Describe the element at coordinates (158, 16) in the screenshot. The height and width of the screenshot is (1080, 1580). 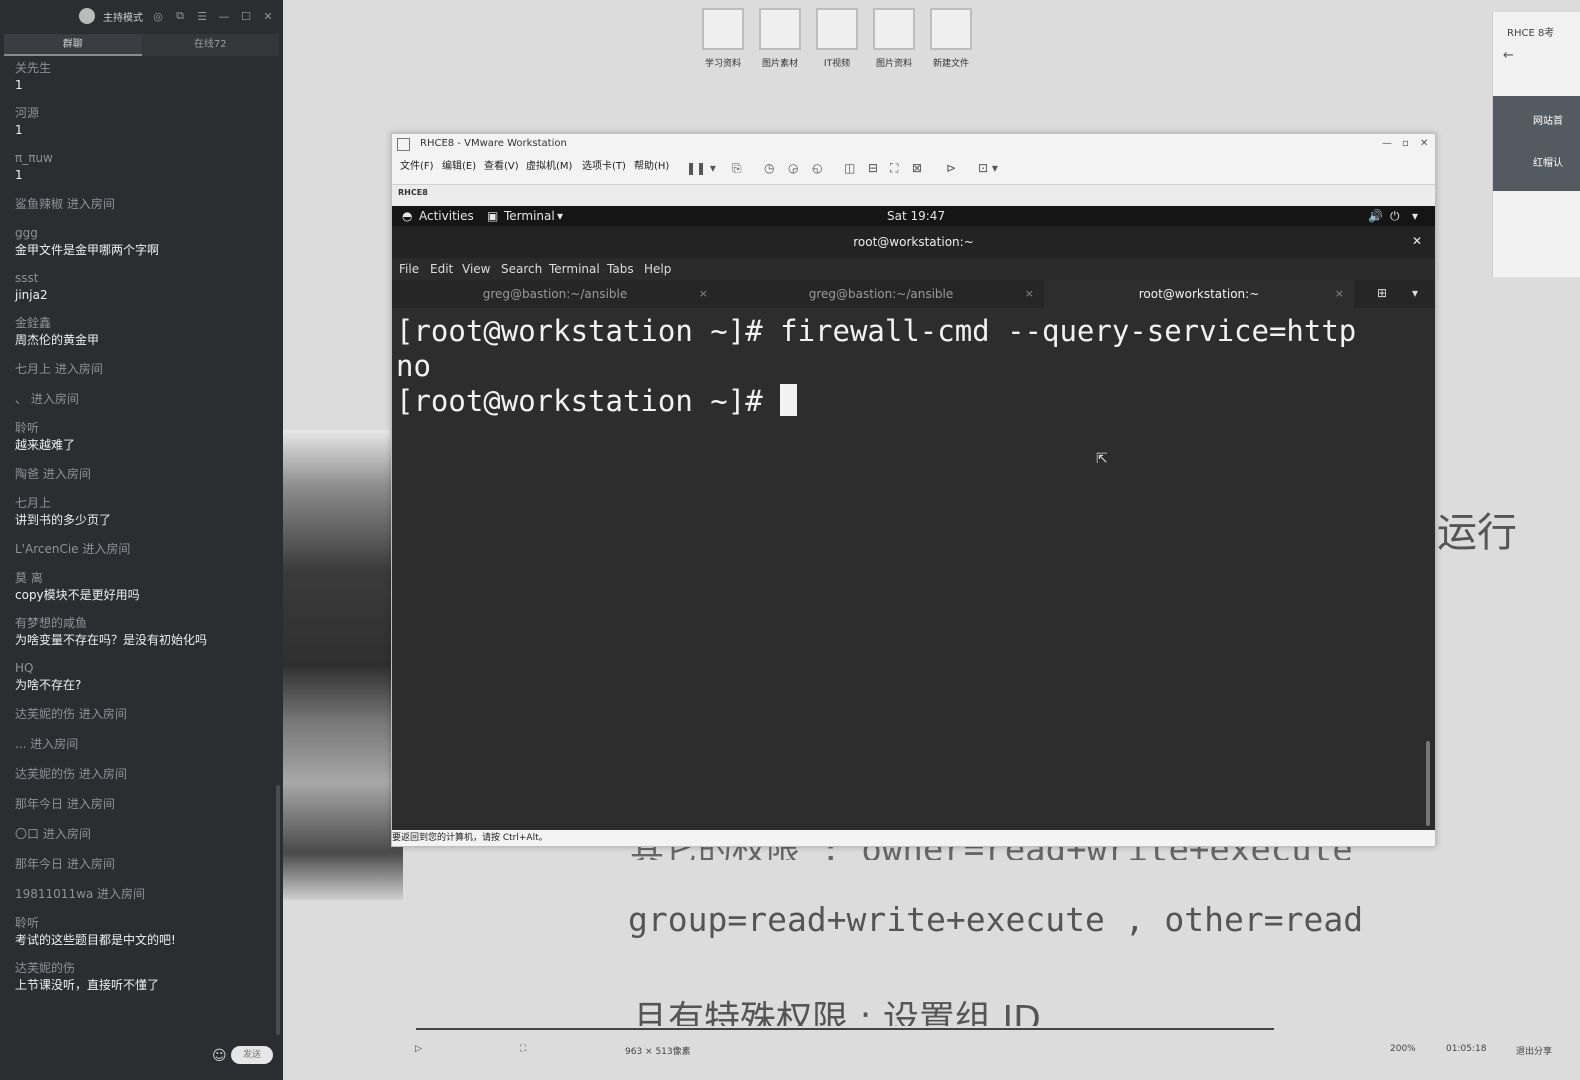
I see `settings-icon: ◎` at that location.